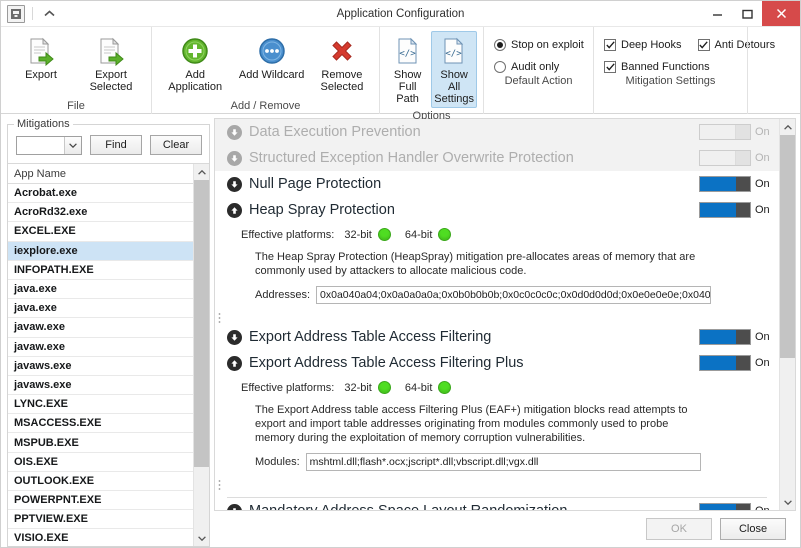 The image size is (801, 548). What do you see at coordinates (342, 51) in the screenshot?
I see `remove-x-icon` at bounding box center [342, 51].